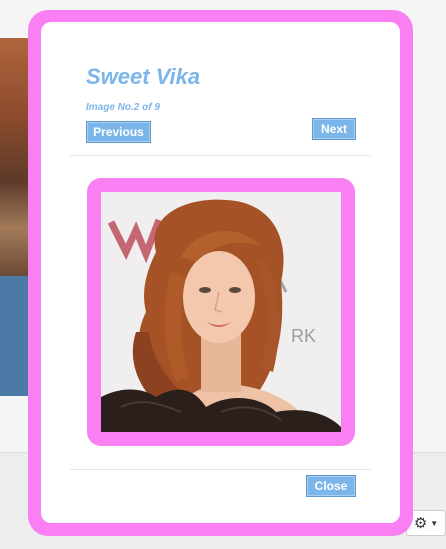 This screenshot has height=549, width=446. Describe the element at coordinates (420, 523) in the screenshot. I see `gear-icon: ⚙` at that location.